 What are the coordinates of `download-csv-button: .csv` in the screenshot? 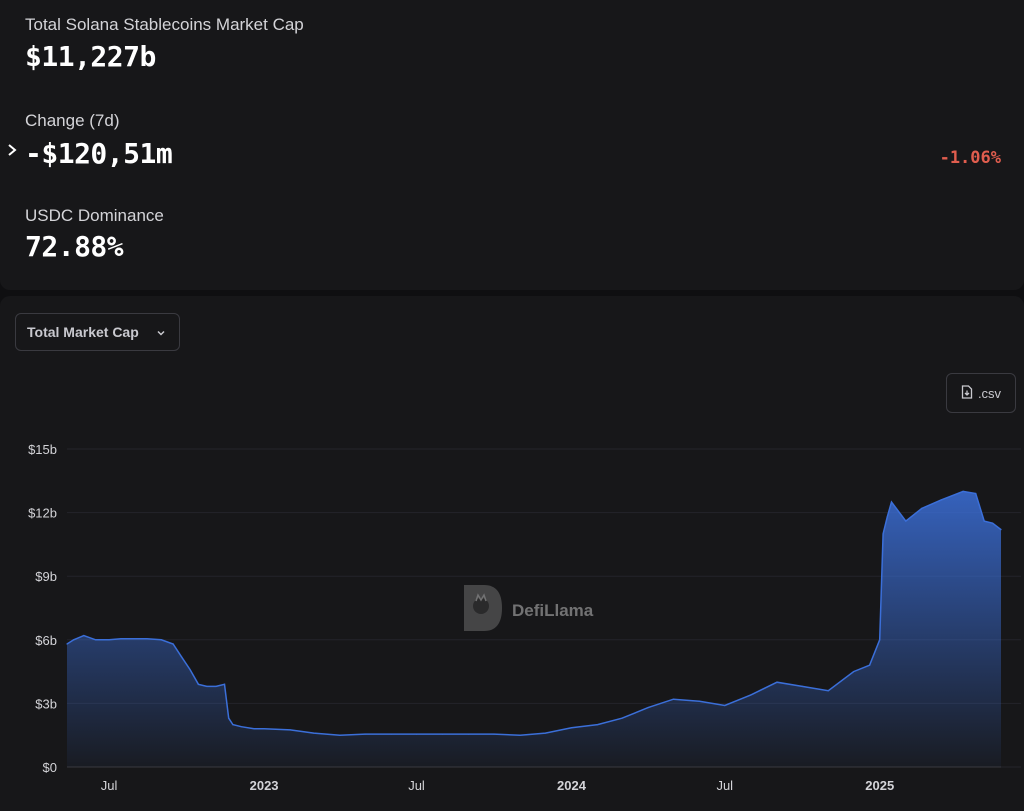 It's located at (981, 393).